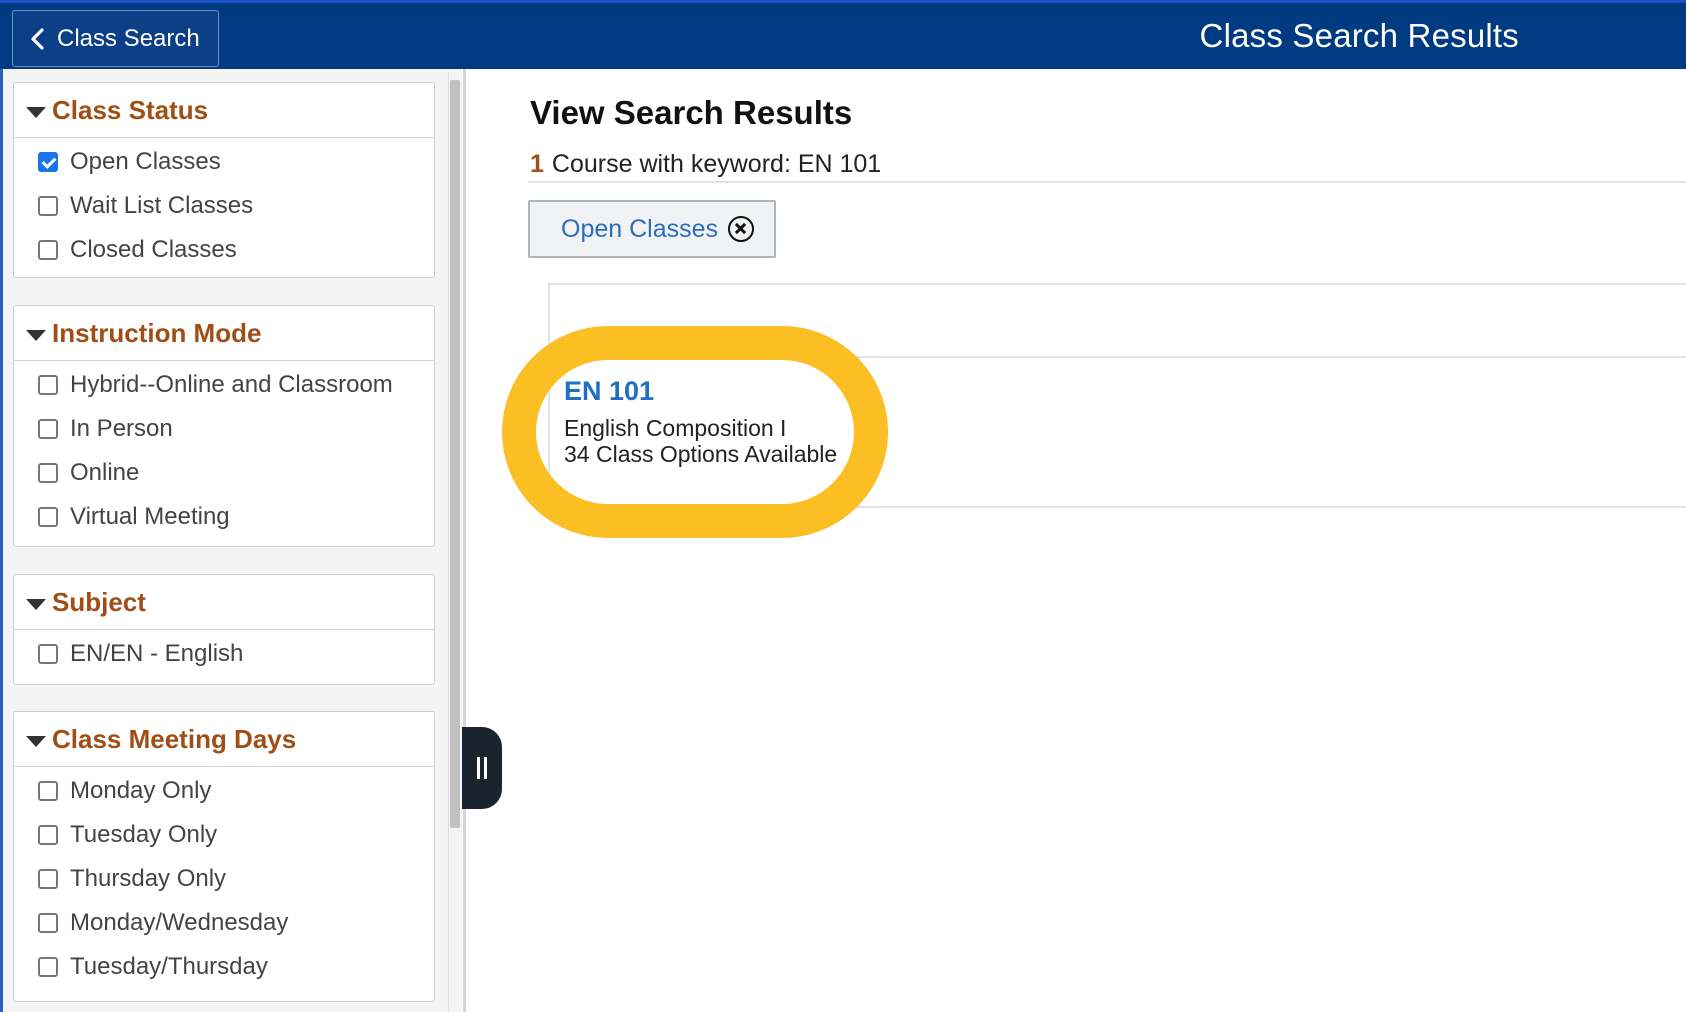 This screenshot has height=1012, width=1686. I want to click on filter-group-header-class-meeting-days: Class Meeting Days, so click(224, 739).